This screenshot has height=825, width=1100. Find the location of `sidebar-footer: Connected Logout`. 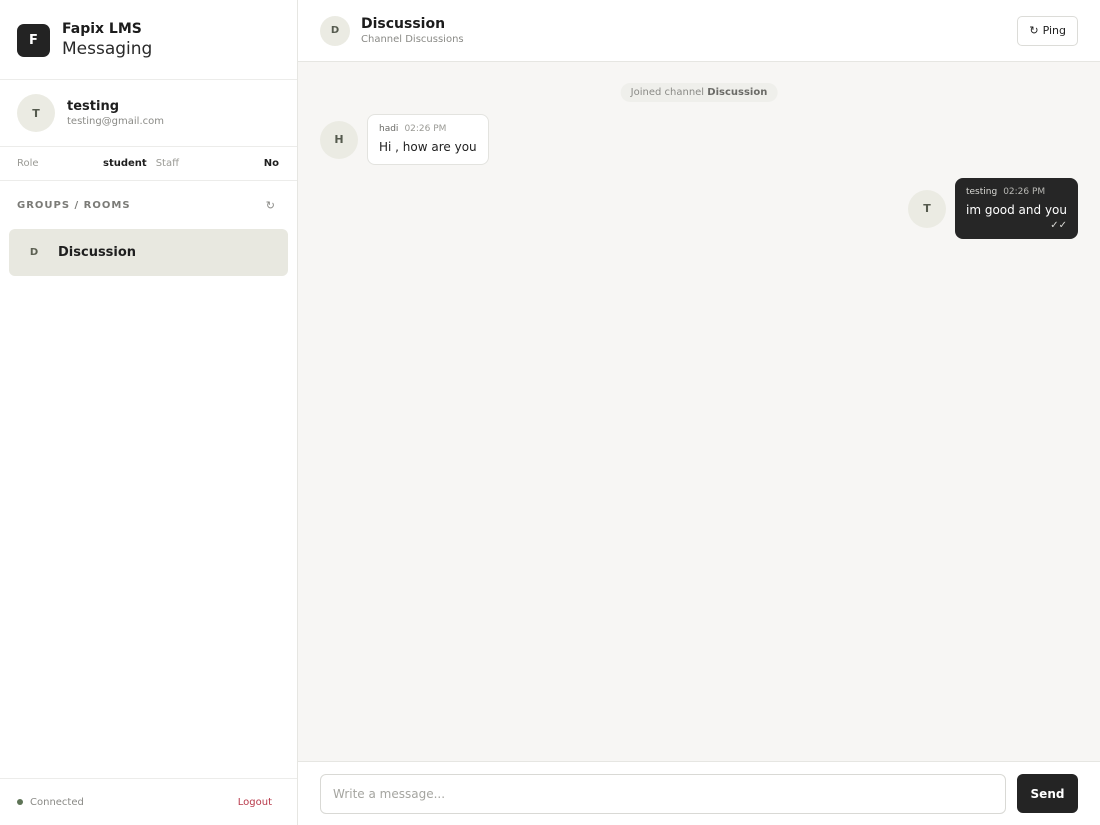

sidebar-footer: Connected Logout is located at coordinates (148, 801).